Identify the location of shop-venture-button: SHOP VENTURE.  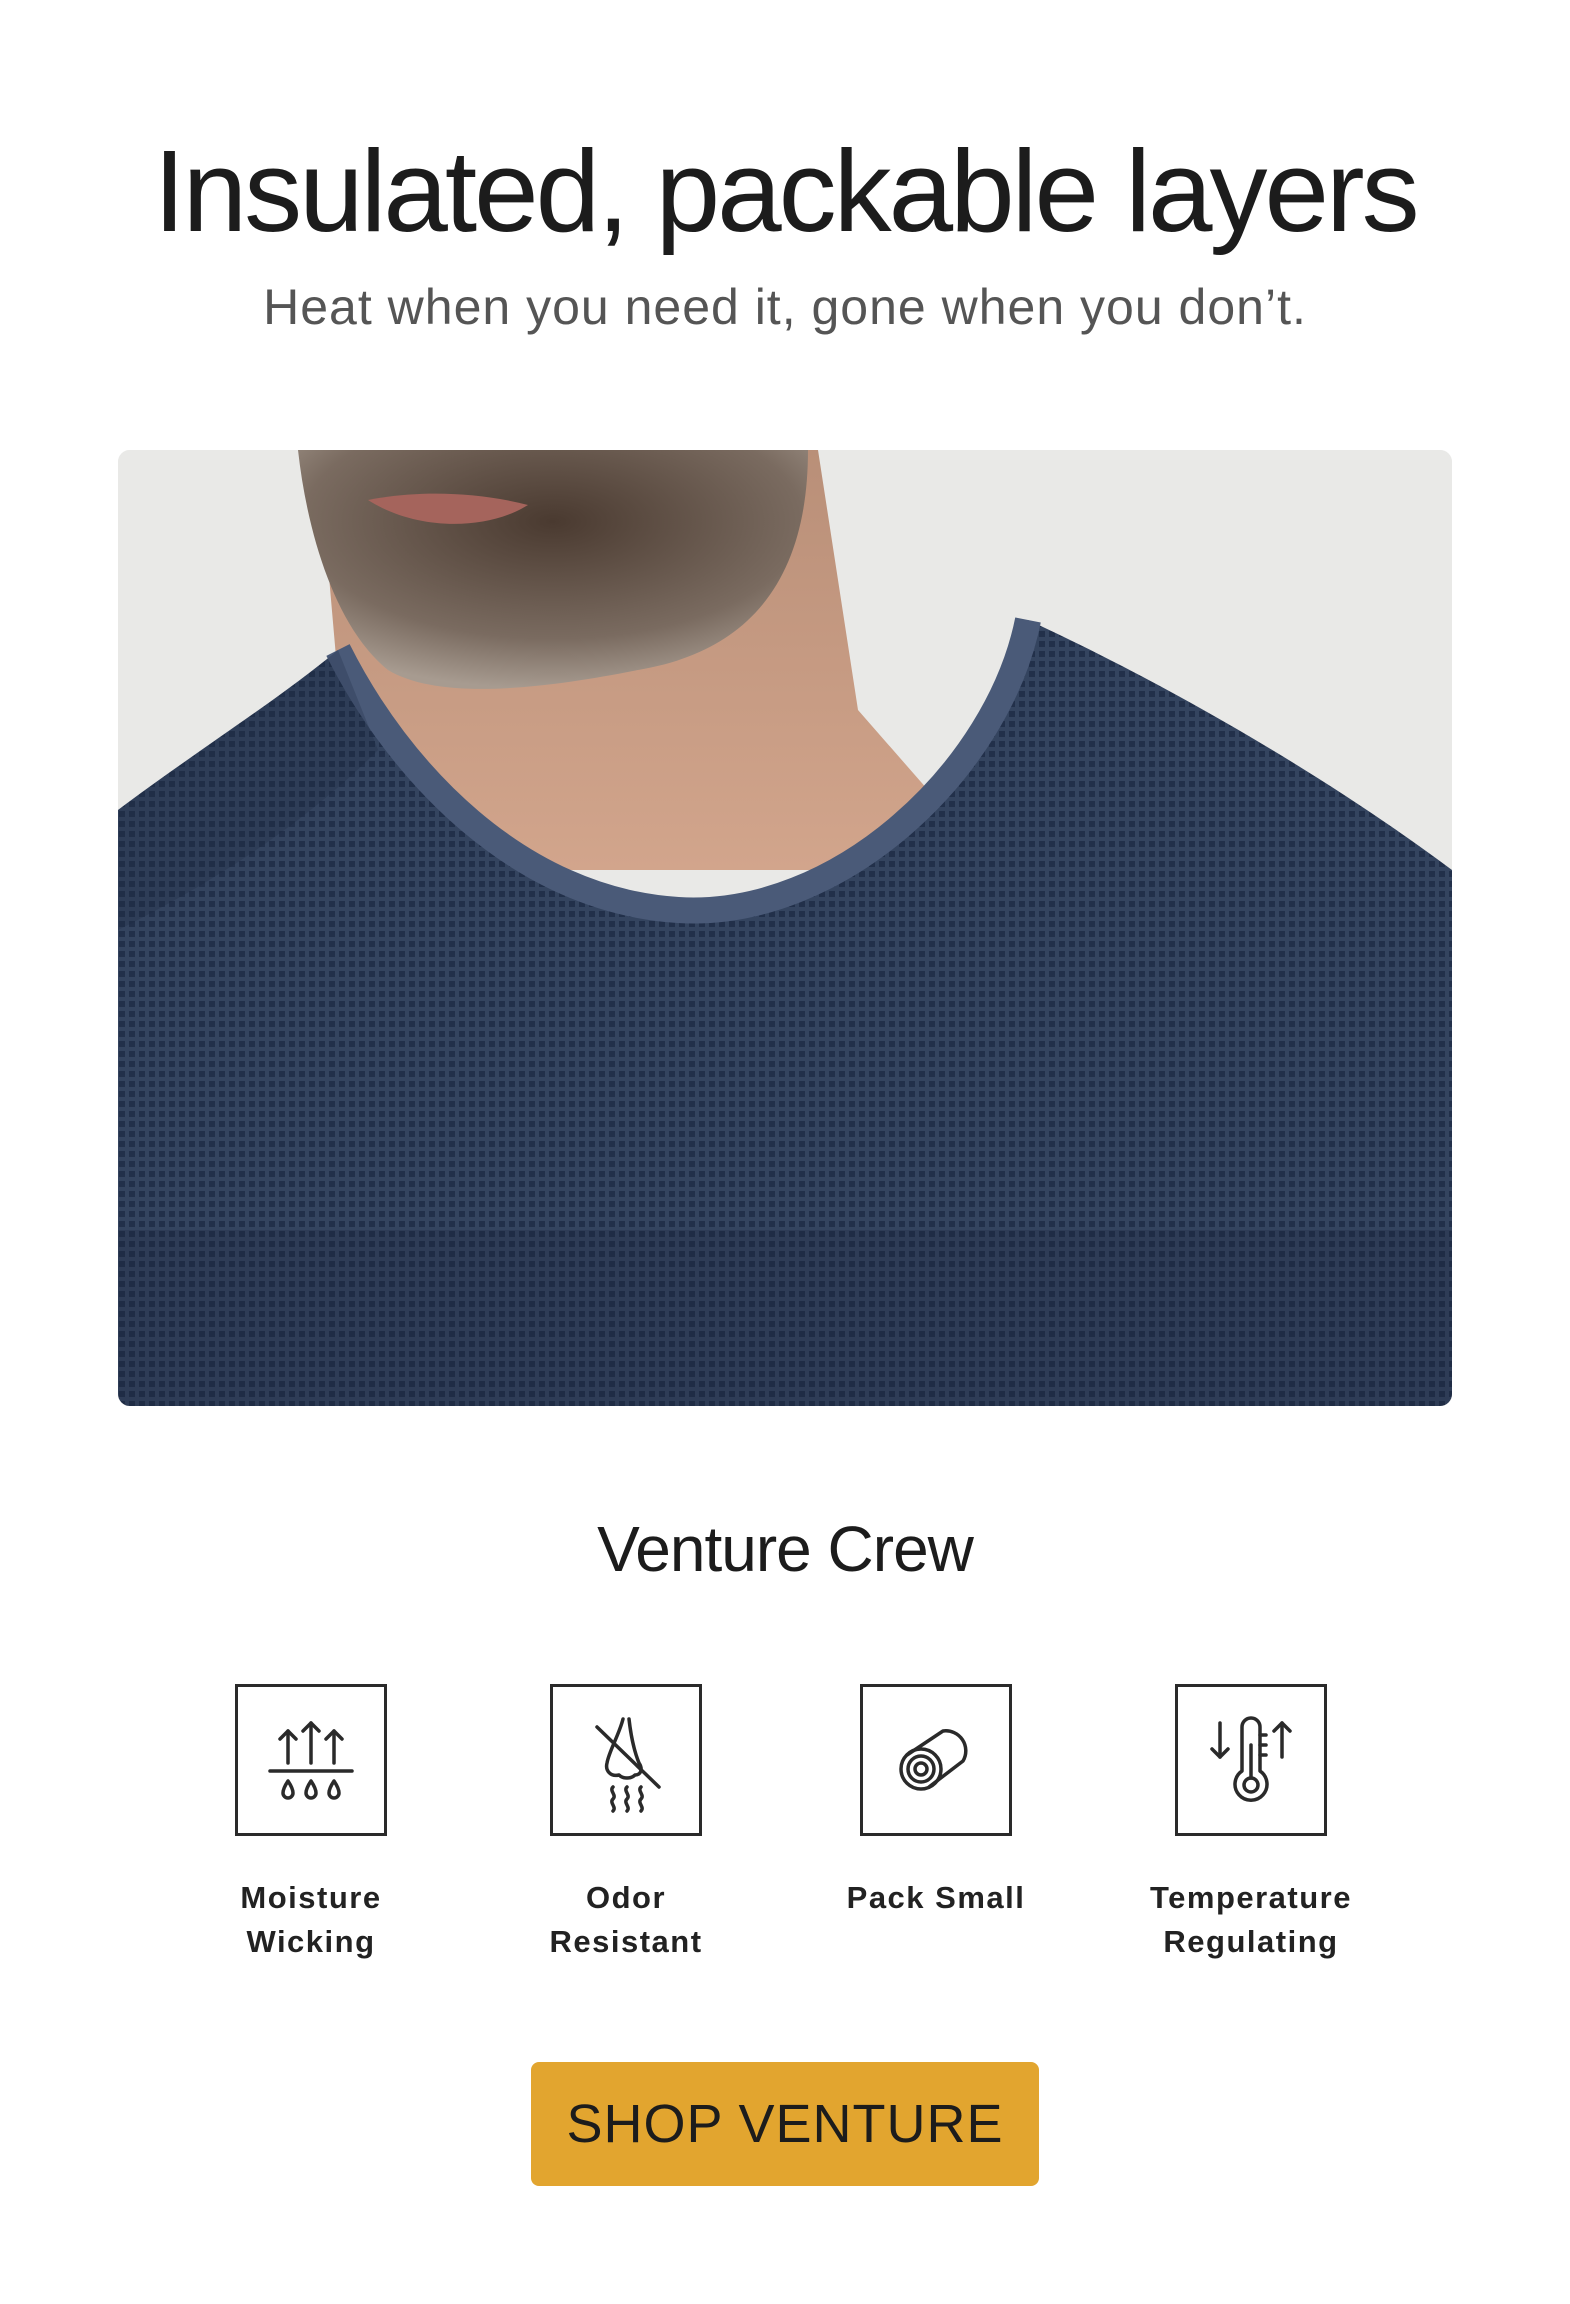
(785, 2124).